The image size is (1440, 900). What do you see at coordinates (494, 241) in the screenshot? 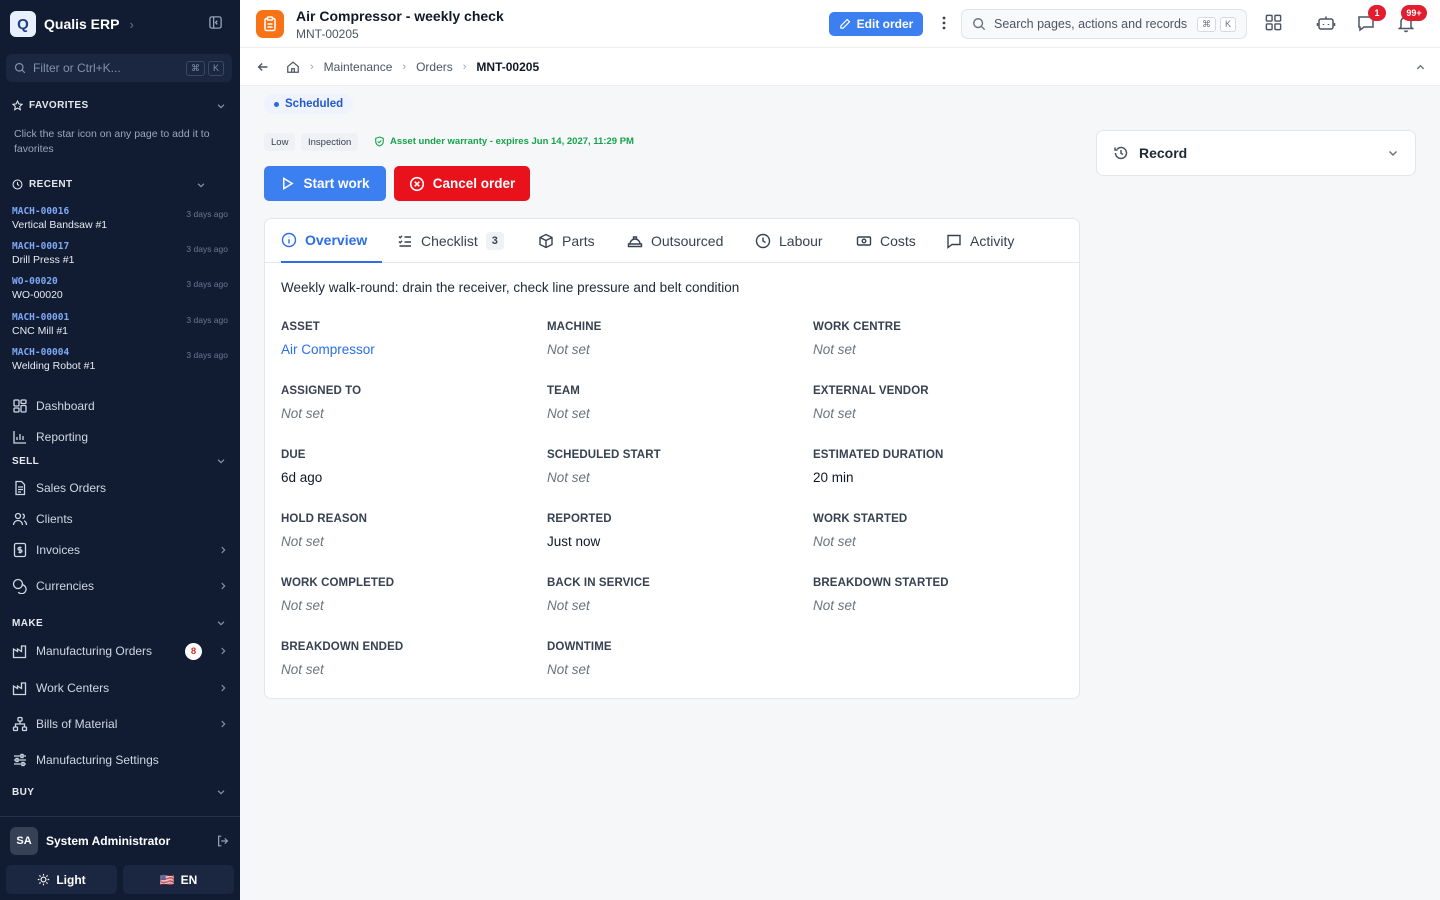
I see `checklist-count-badge: 3` at bounding box center [494, 241].